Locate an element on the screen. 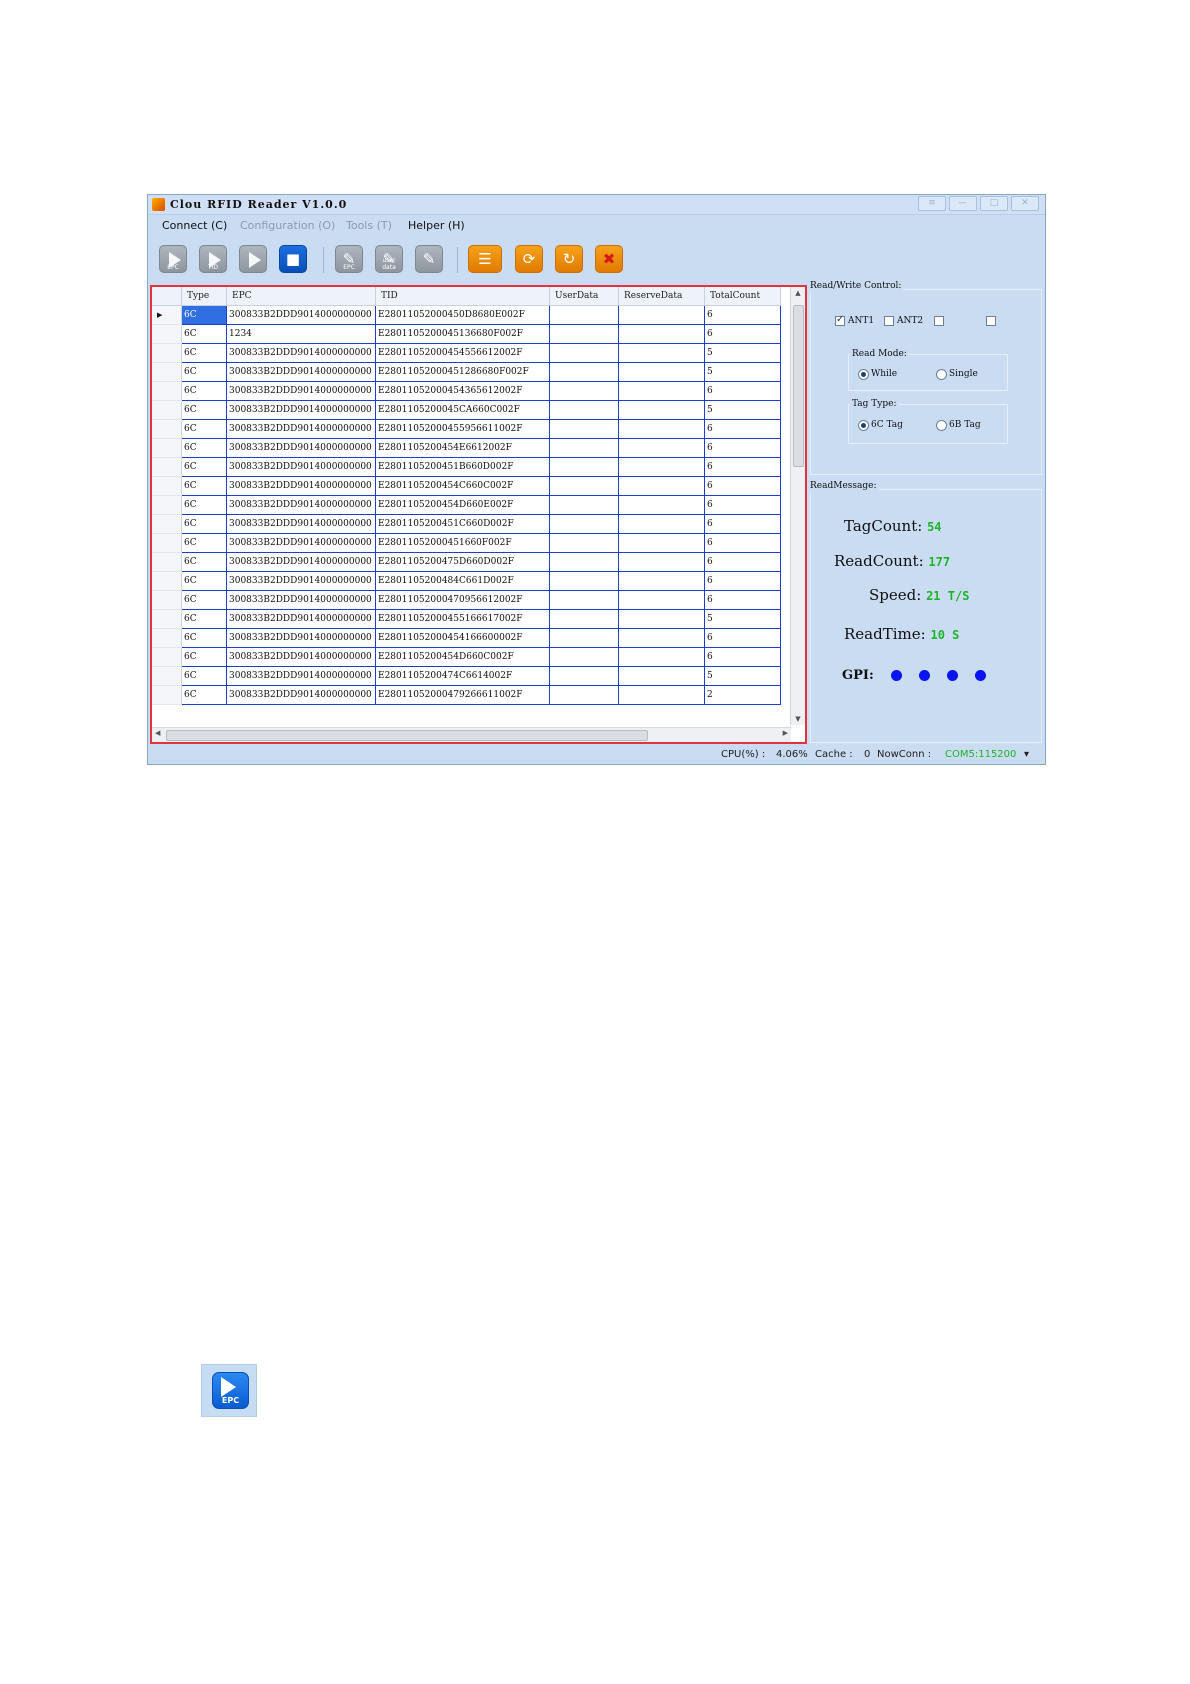 The height and width of the screenshot is (1684, 1190). ant2-label: ANT2 is located at coordinates (910, 321).